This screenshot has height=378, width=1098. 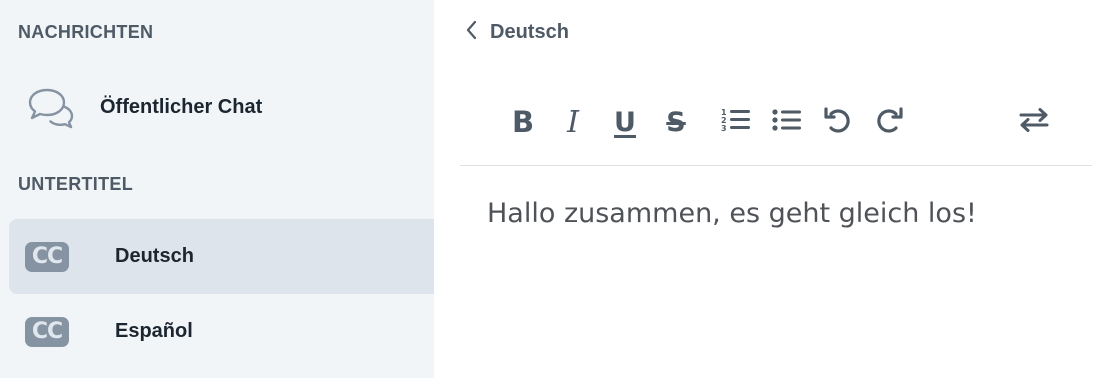 I want to click on bullet-list-icon, so click(x=787, y=122).